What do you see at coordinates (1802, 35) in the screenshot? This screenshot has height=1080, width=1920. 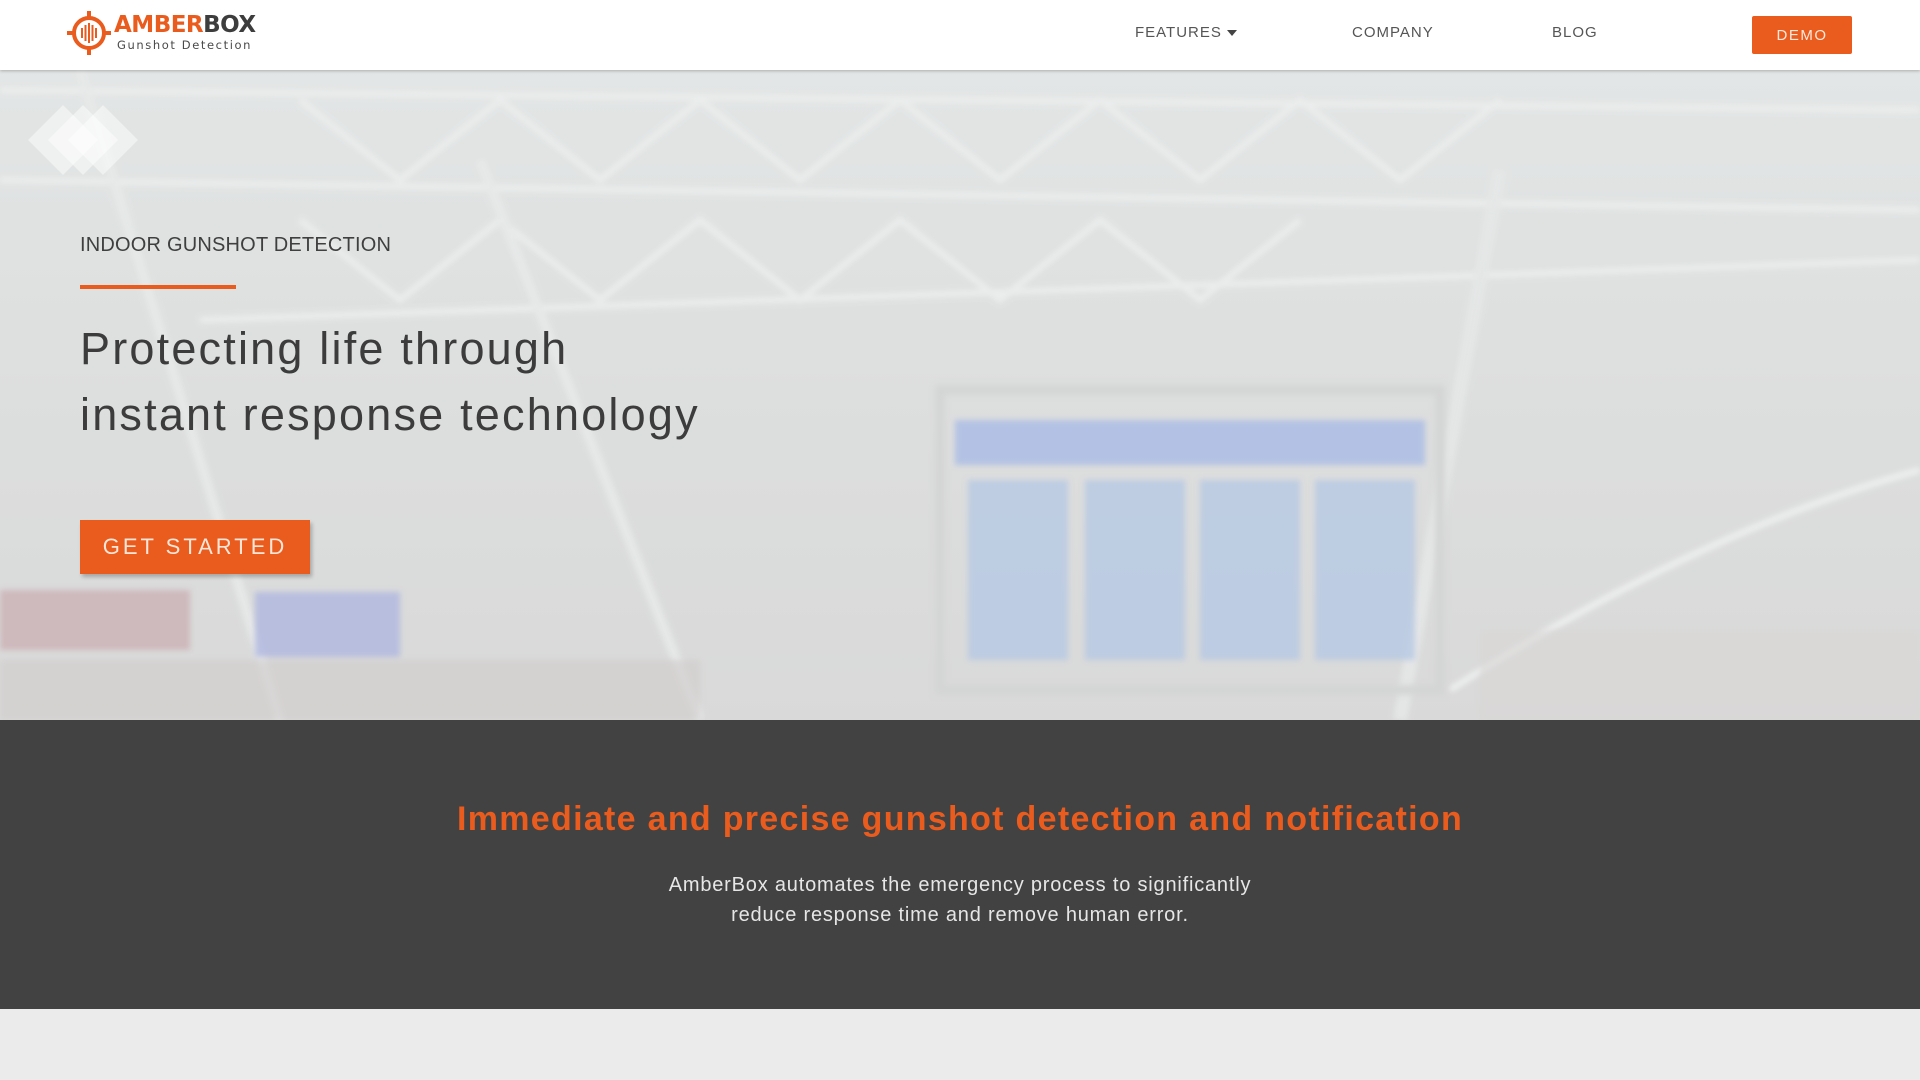 I see `demo-button: DEMO` at bounding box center [1802, 35].